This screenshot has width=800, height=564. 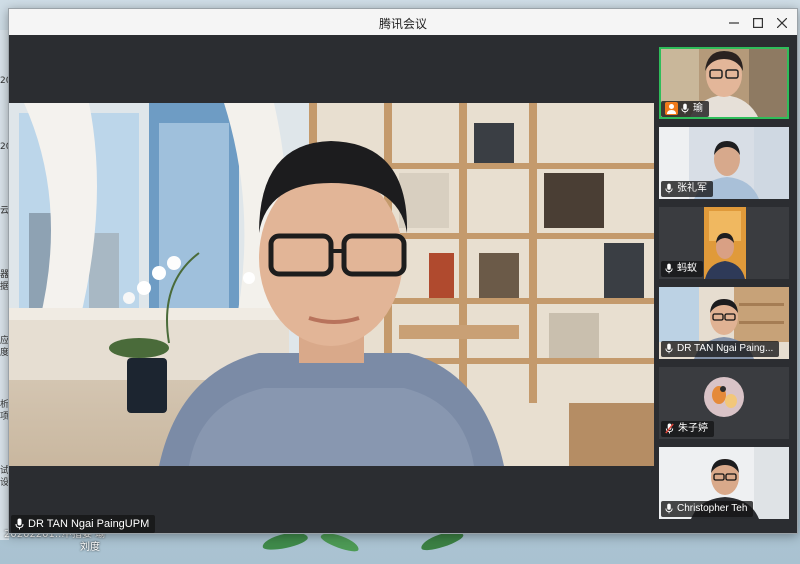 I want to click on participant-name-tag: 蚂蚁, so click(x=682, y=269).